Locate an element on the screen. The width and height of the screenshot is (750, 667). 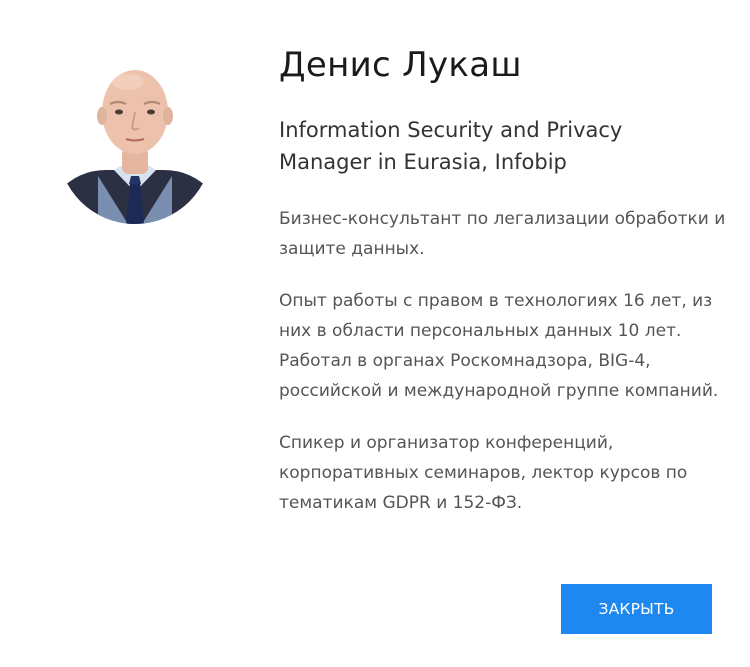
speaker-position-line: Information Security and Privacy is located at coordinates (451, 130).